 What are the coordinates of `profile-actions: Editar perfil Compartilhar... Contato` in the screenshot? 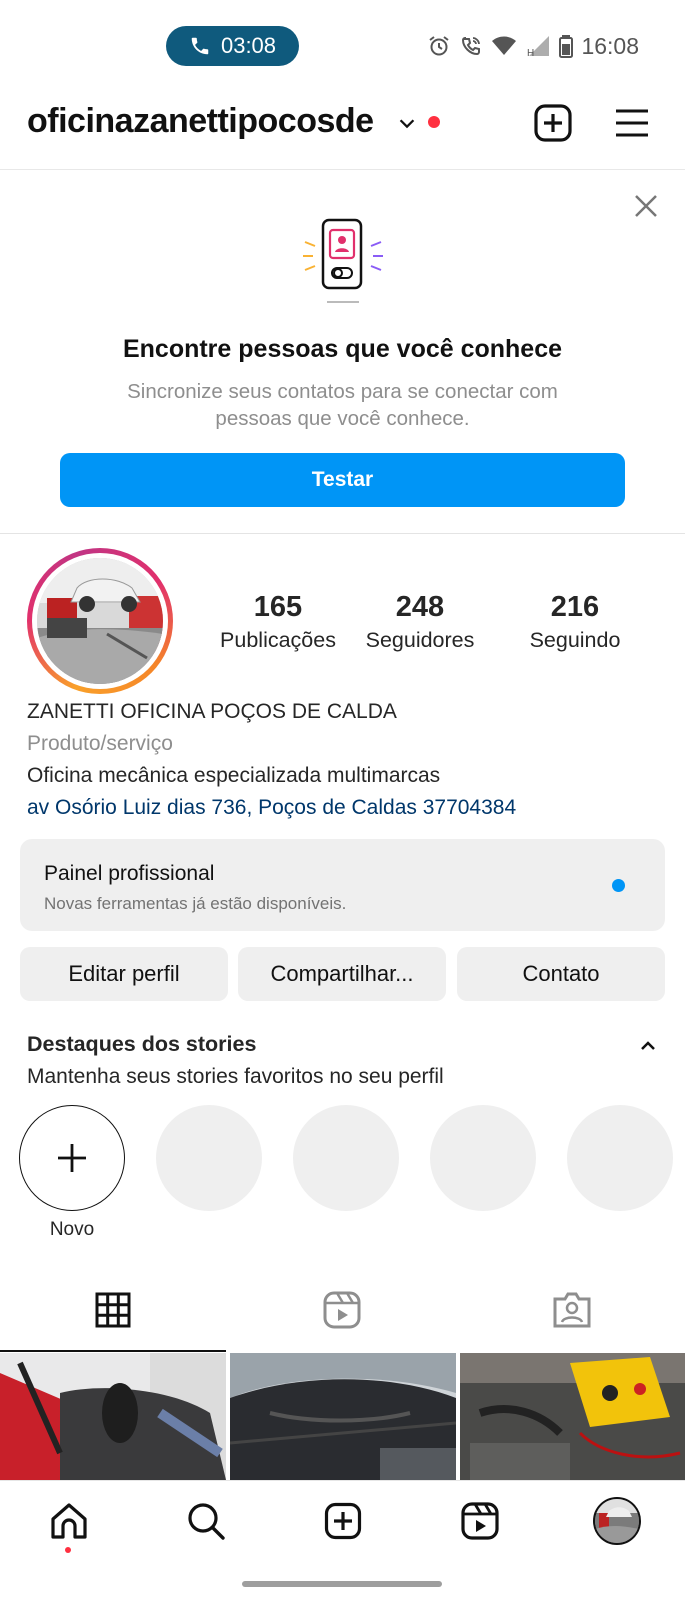 It's located at (342, 974).